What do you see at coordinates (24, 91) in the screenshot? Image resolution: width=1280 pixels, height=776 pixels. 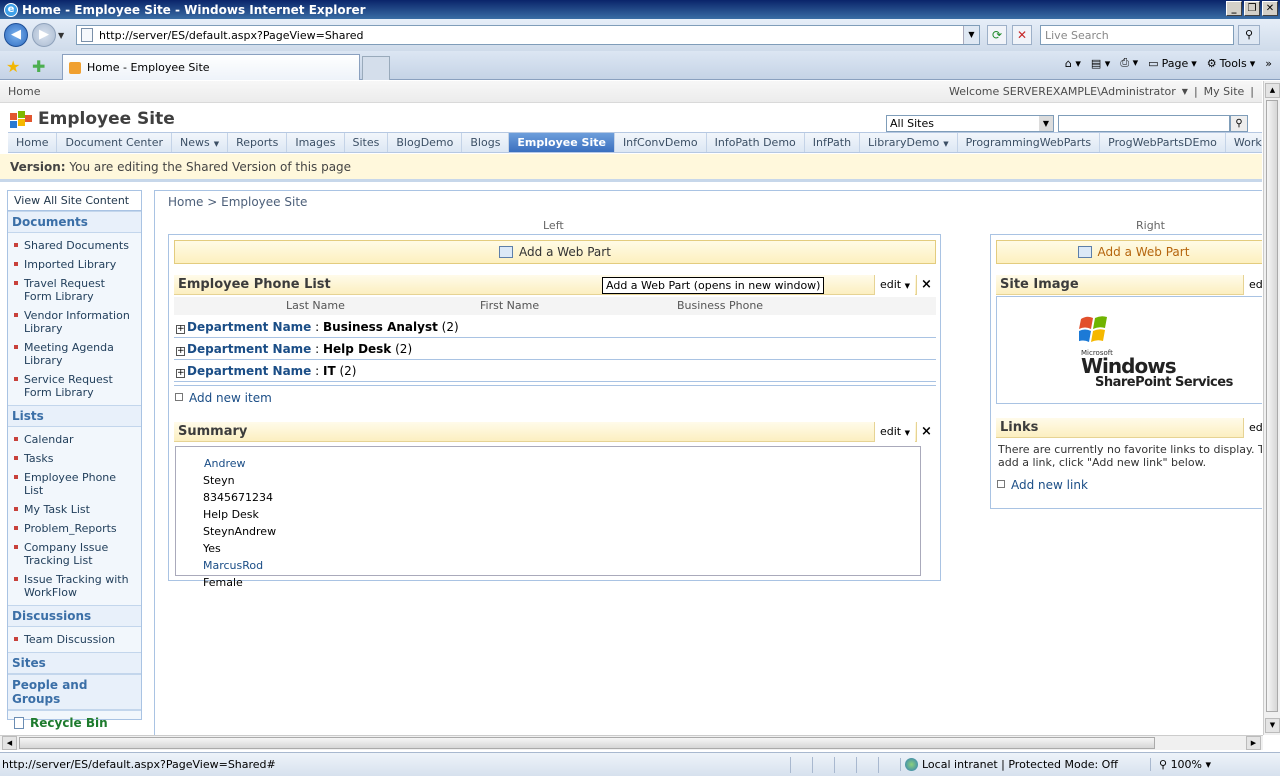 I see `global-home-link: Home` at bounding box center [24, 91].